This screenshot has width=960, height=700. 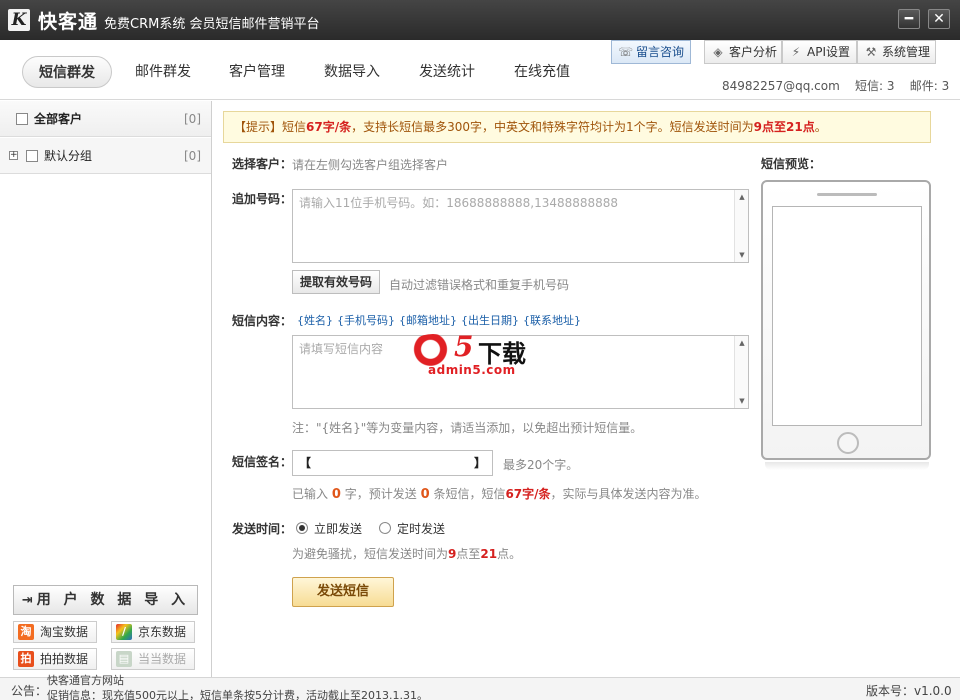 I want to click on import-icon: ⇥, so click(x=27, y=600).